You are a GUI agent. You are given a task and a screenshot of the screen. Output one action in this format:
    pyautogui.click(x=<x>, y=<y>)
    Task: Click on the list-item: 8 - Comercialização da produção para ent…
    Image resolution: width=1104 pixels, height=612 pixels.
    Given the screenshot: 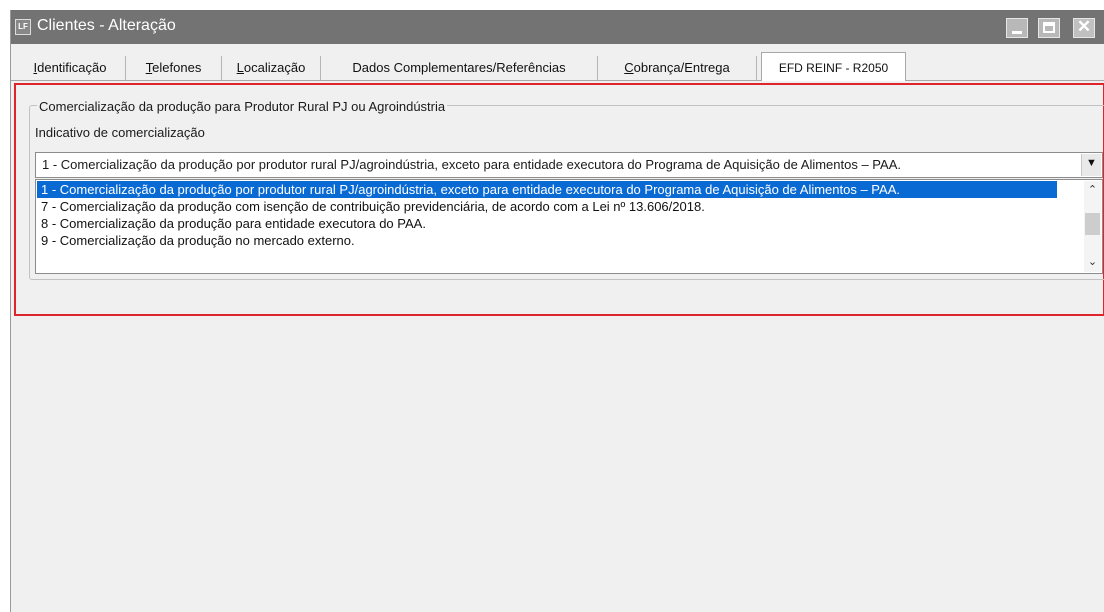 What is the action you would take?
    pyautogui.click(x=557, y=223)
    